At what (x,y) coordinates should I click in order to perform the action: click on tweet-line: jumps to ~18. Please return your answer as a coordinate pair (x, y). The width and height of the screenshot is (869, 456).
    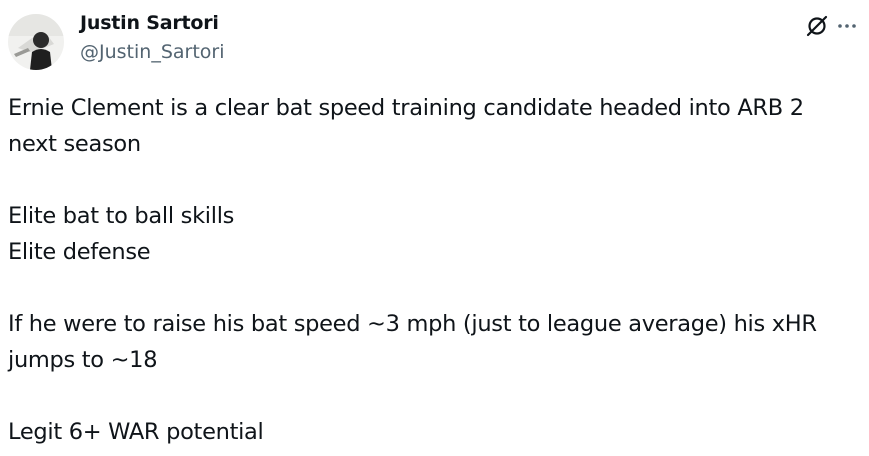
    Looking at the image, I should click on (83, 360).